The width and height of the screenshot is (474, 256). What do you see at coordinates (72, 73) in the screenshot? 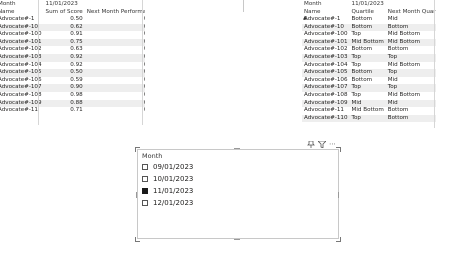
I see `table-row: Advocate#-1050.500.93` at bounding box center [72, 73].